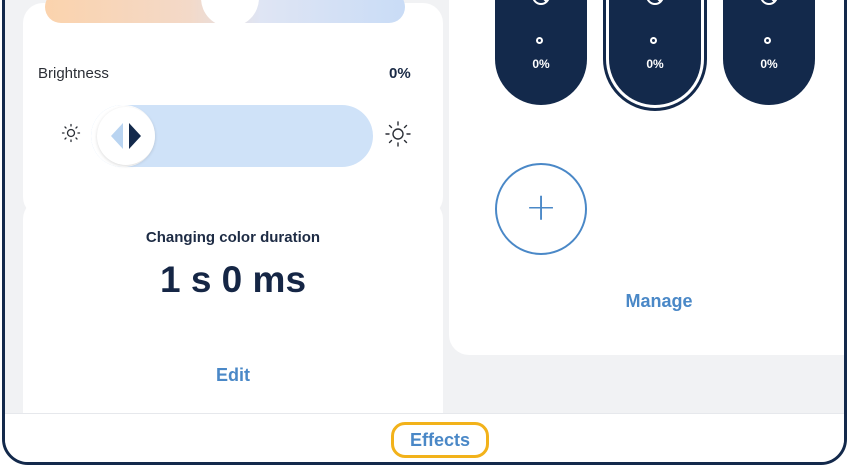 The height and width of the screenshot is (468, 853). Describe the element at coordinates (440, 440) in the screenshot. I see `tab-effects: Effects` at that location.